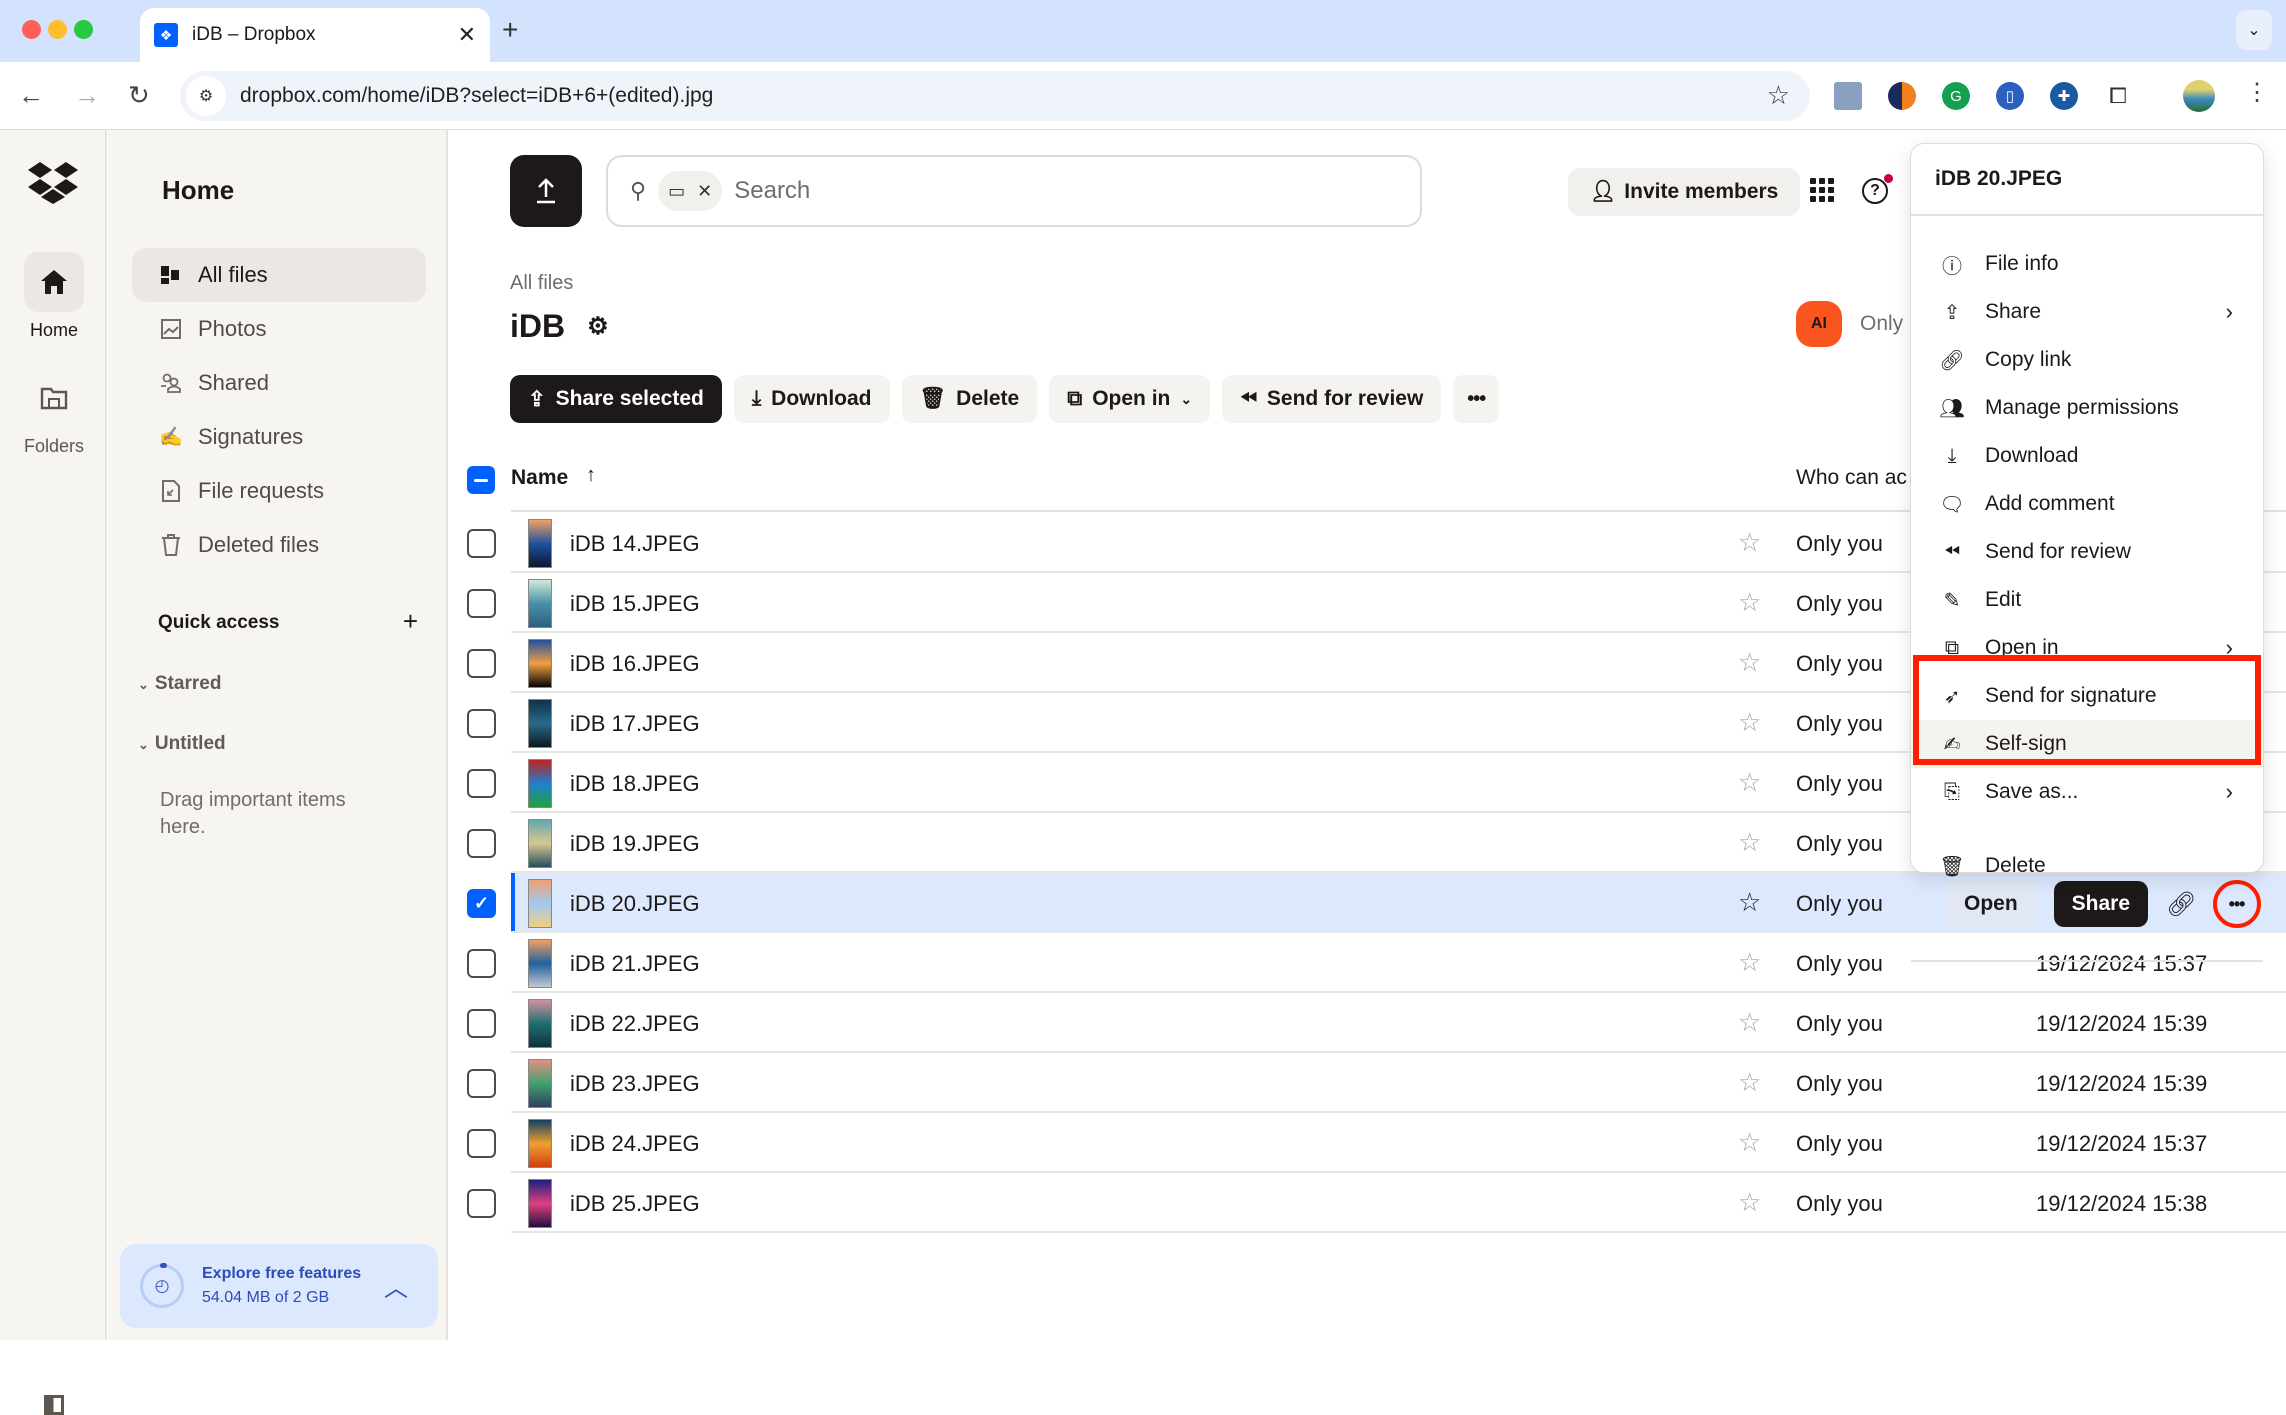 The height and width of the screenshot is (1415, 2286). Describe the element at coordinates (57, 29) in the screenshot. I see `window-minimize-button` at that location.